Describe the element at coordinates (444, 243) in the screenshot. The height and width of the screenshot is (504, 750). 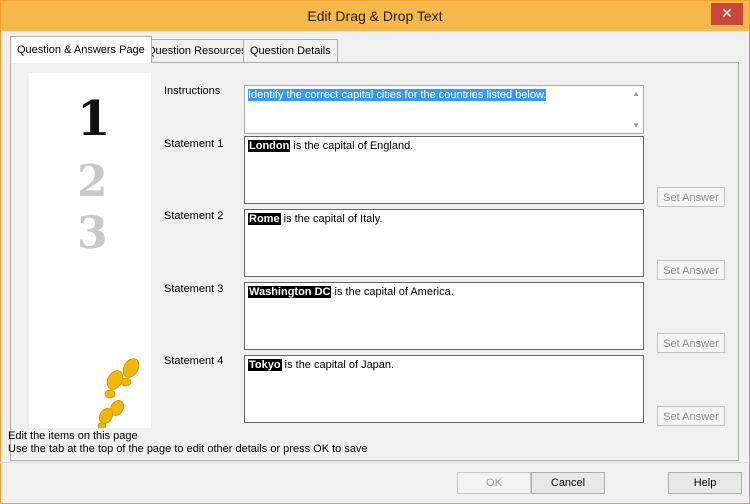
I see `statement-2-field: Rome is the capital of Italy.` at that location.